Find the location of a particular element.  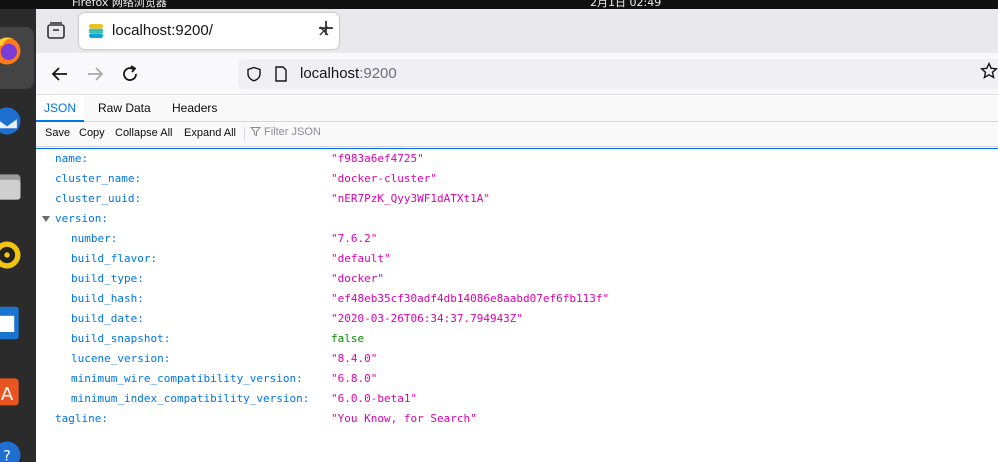

json-key: lucene_version: is located at coordinates (121, 358).